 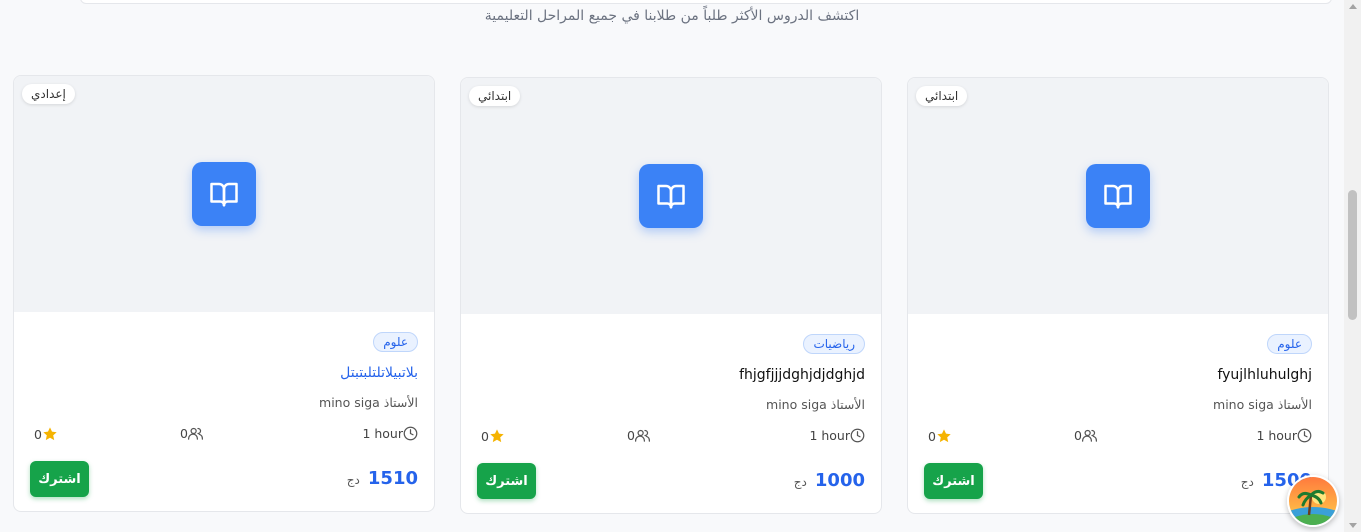 I want to click on scroll-down-arrow, so click(x=1353, y=525).